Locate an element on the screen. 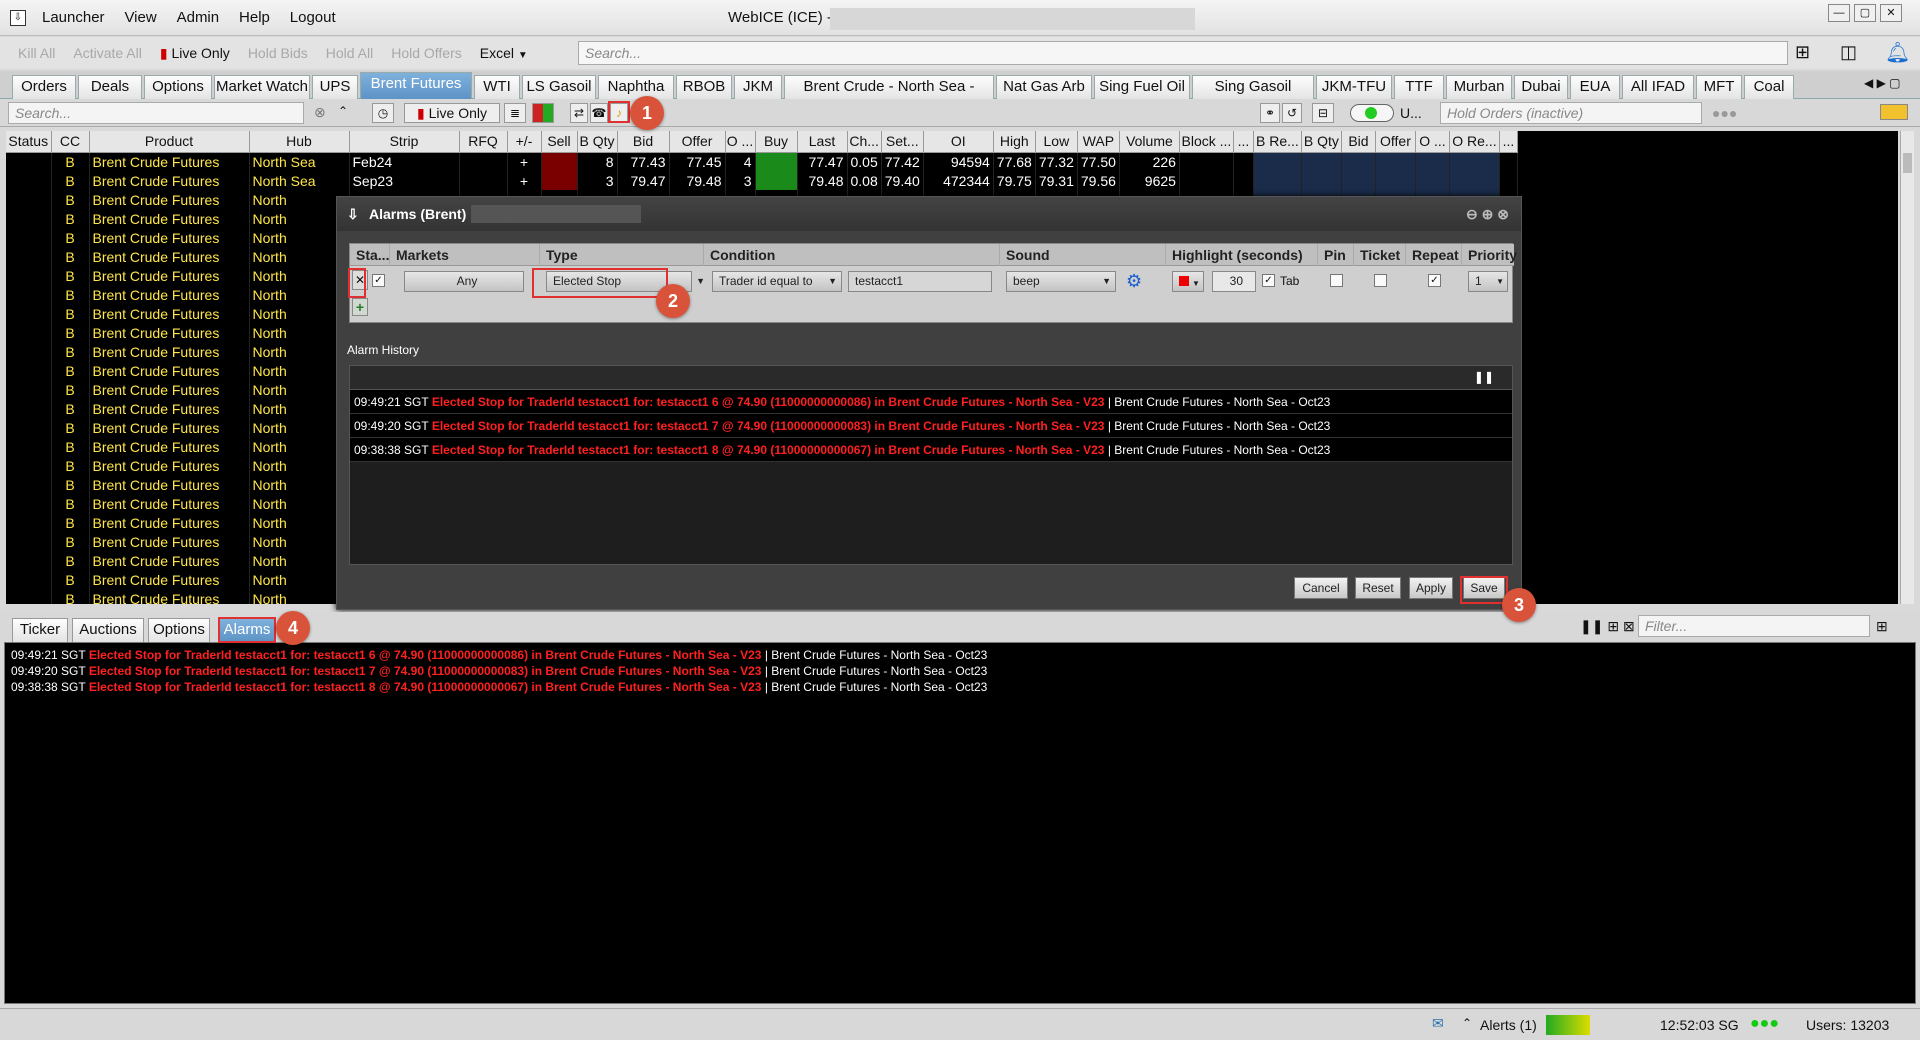  col-header: WAP is located at coordinates (1098, 142).